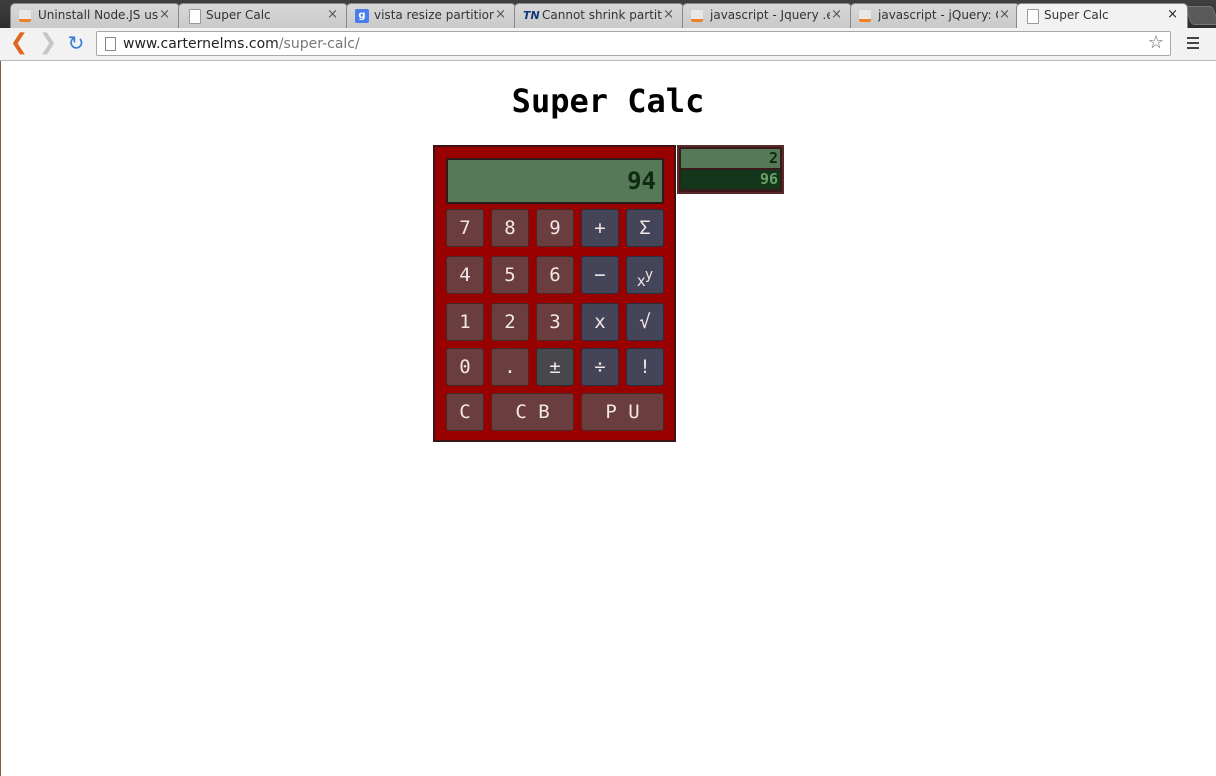 The width and height of the screenshot is (1216, 776). Describe the element at coordinates (555, 322) in the screenshot. I see `key-3: 3` at that location.